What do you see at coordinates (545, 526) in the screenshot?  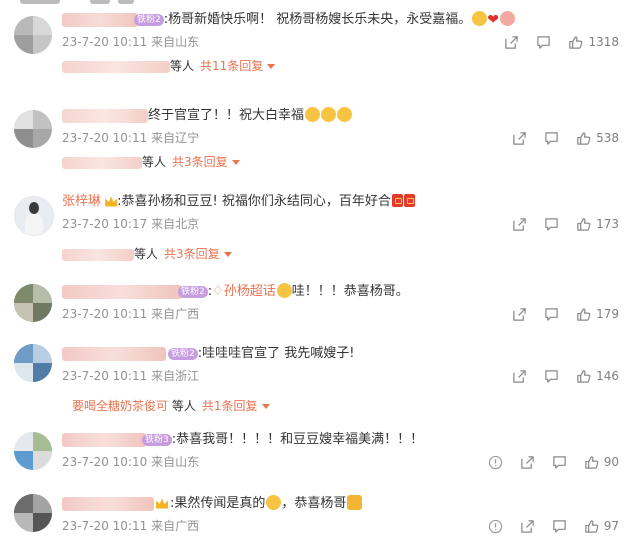 I see `comment-actions: 97` at bounding box center [545, 526].